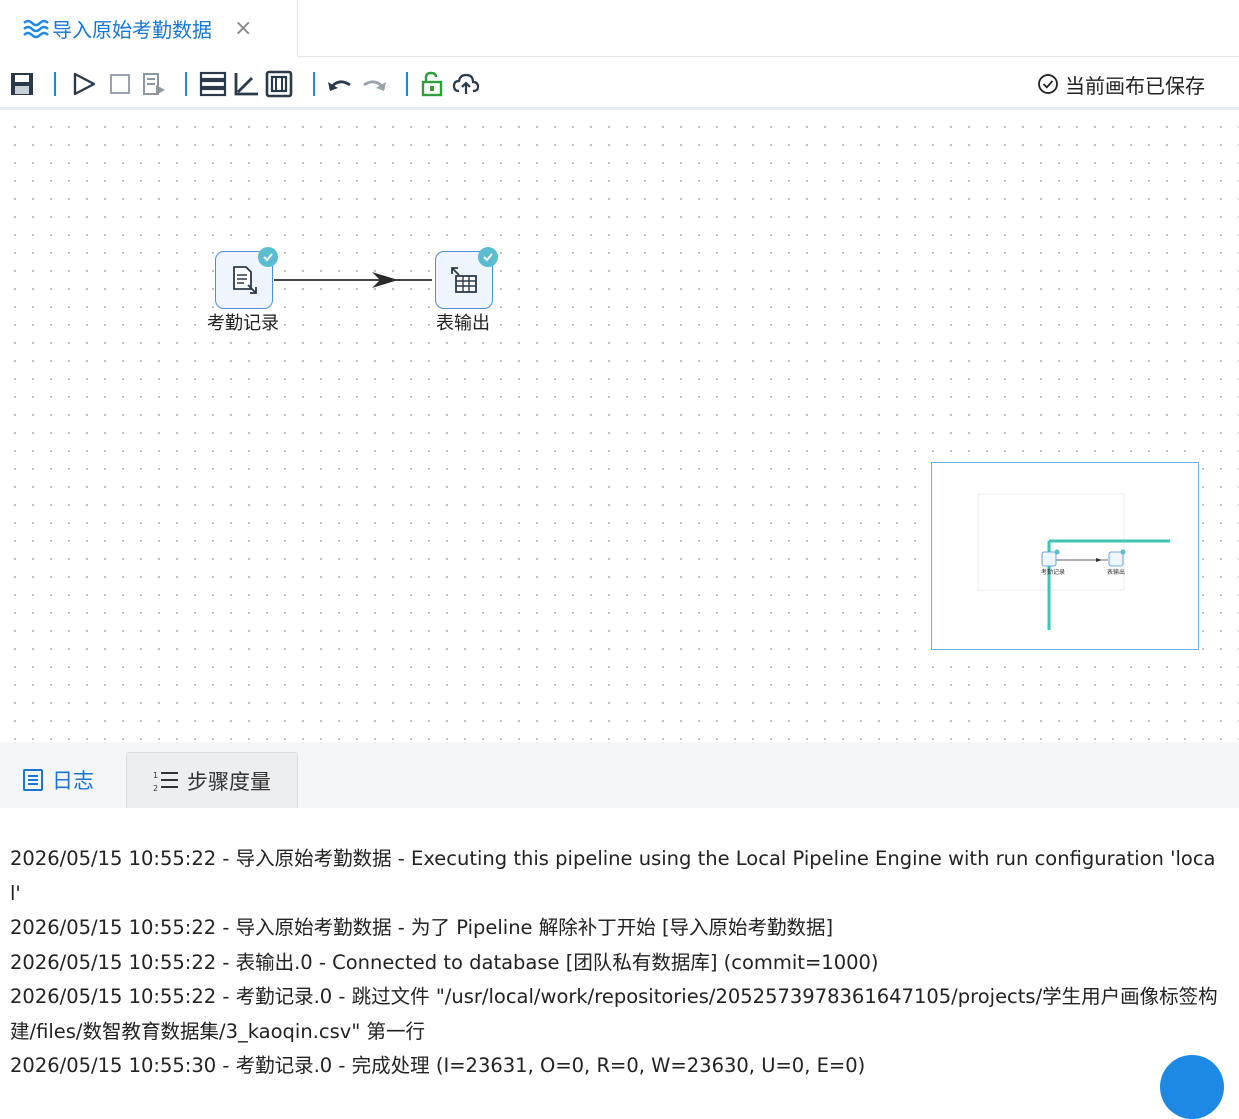 The height and width of the screenshot is (1119, 1239). What do you see at coordinates (165, 782) in the screenshot?
I see `ordered-list-icon: 12` at bounding box center [165, 782].